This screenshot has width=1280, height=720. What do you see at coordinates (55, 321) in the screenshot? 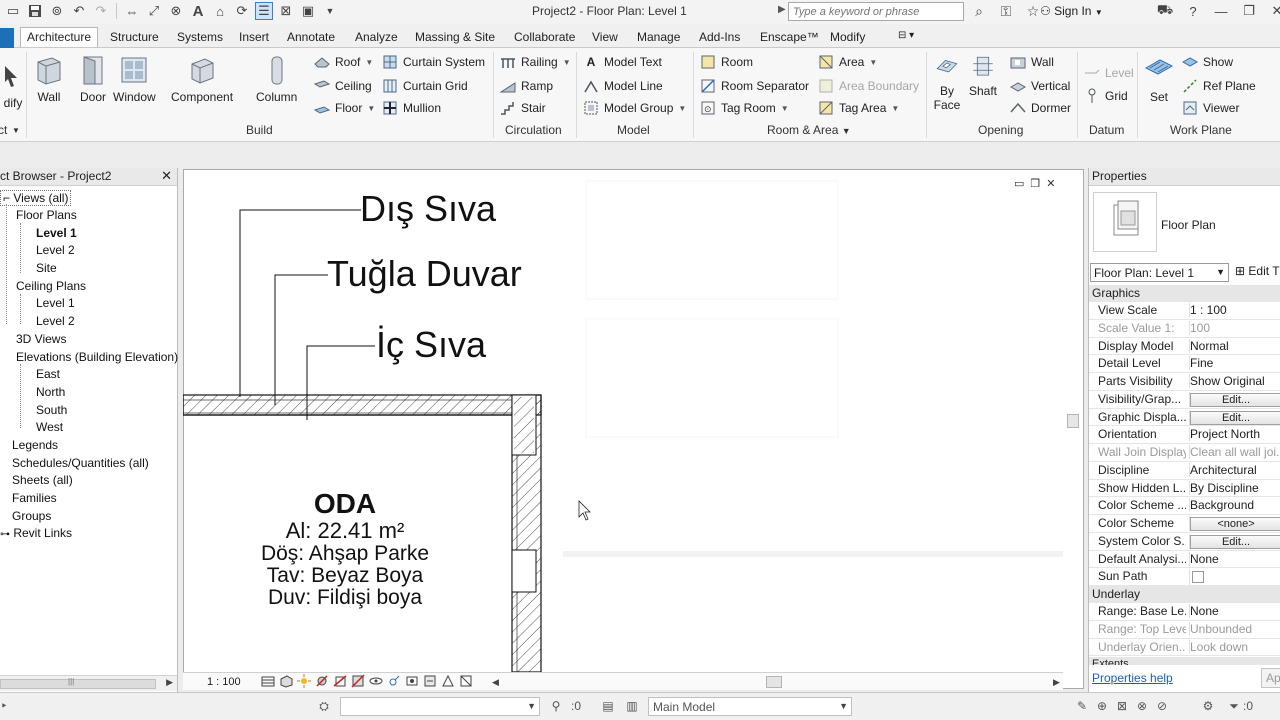
I see `tree-ceiling-plan-level-2: Level 2` at bounding box center [55, 321].